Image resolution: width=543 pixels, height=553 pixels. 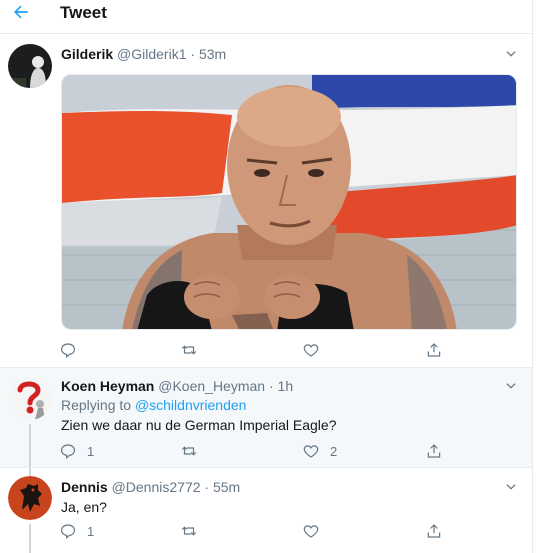 I want to click on timestamp: 53m, so click(x=212, y=54).